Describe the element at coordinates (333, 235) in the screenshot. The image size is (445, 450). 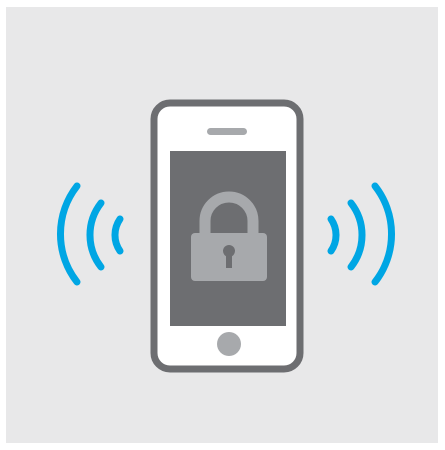
I see `wave-right-inner` at that location.